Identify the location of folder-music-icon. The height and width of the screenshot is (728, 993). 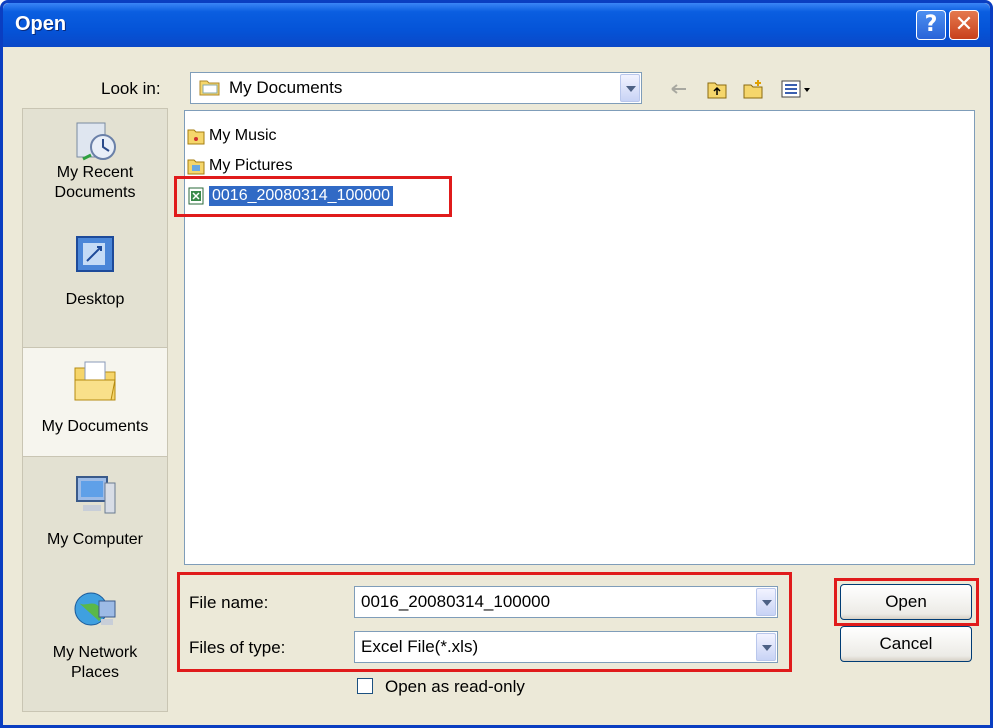
(196, 136).